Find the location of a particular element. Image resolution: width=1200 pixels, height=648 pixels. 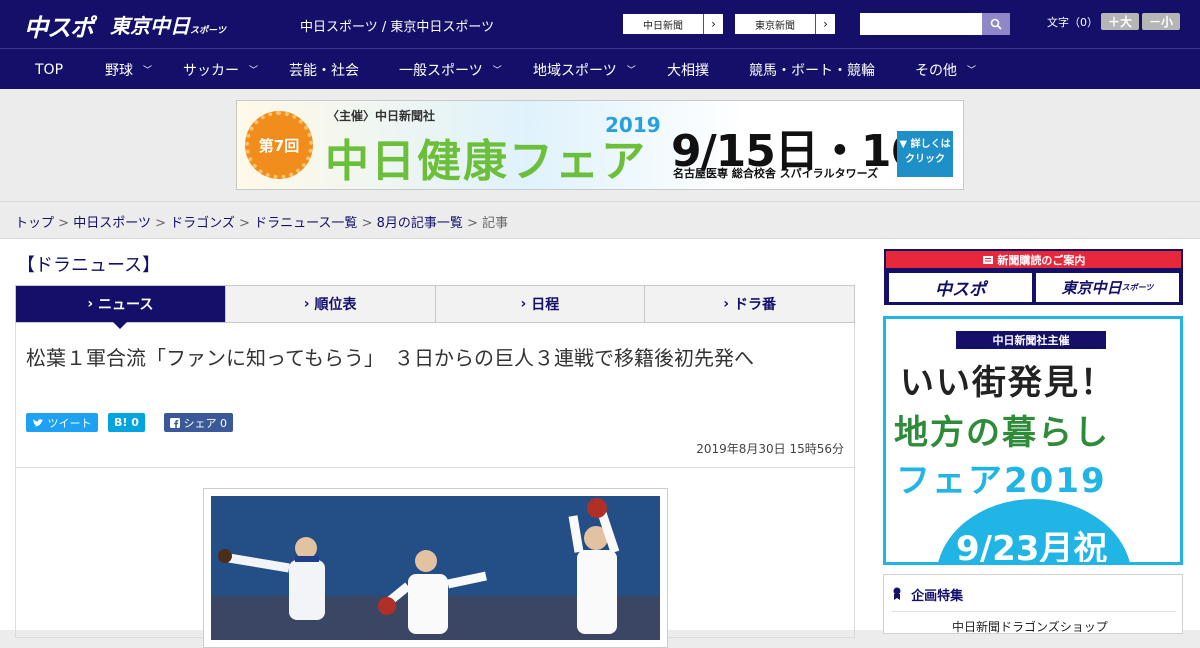

subscribe-tokyo-chunichi-sub: スポーツ is located at coordinates (1137, 287).